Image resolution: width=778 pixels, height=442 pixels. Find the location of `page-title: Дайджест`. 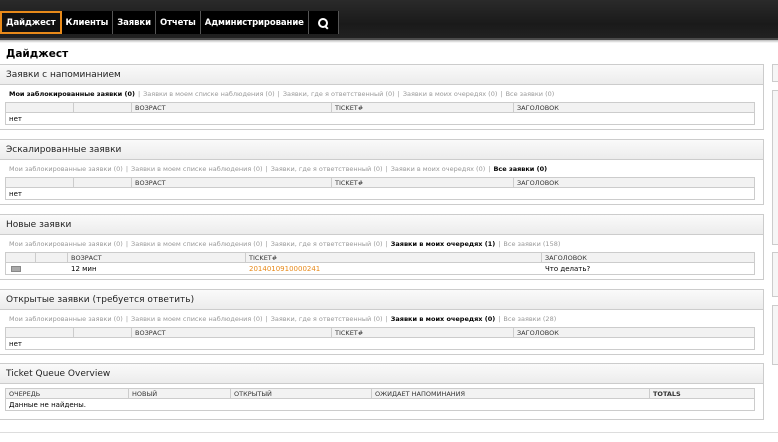

page-title: Дайджест is located at coordinates (37, 54).